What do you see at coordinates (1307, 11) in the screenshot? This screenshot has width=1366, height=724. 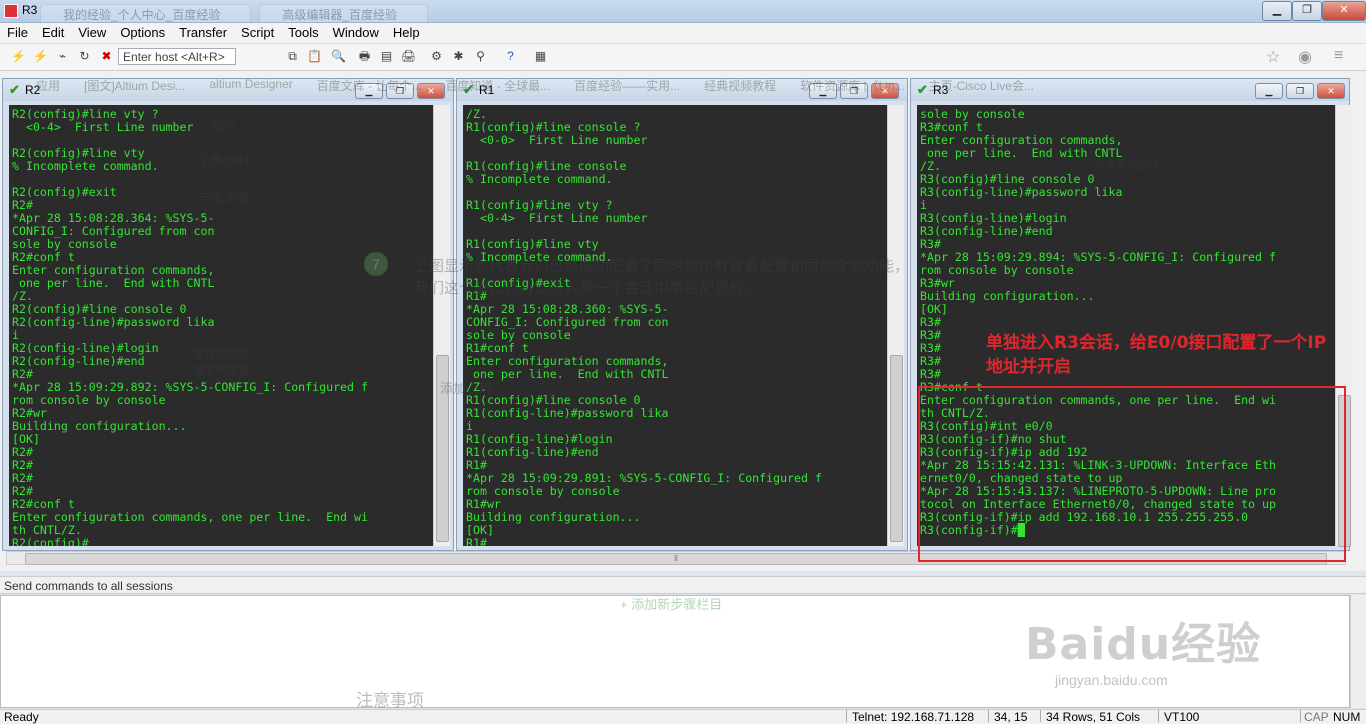 I see `maximize-button: ❐` at bounding box center [1307, 11].